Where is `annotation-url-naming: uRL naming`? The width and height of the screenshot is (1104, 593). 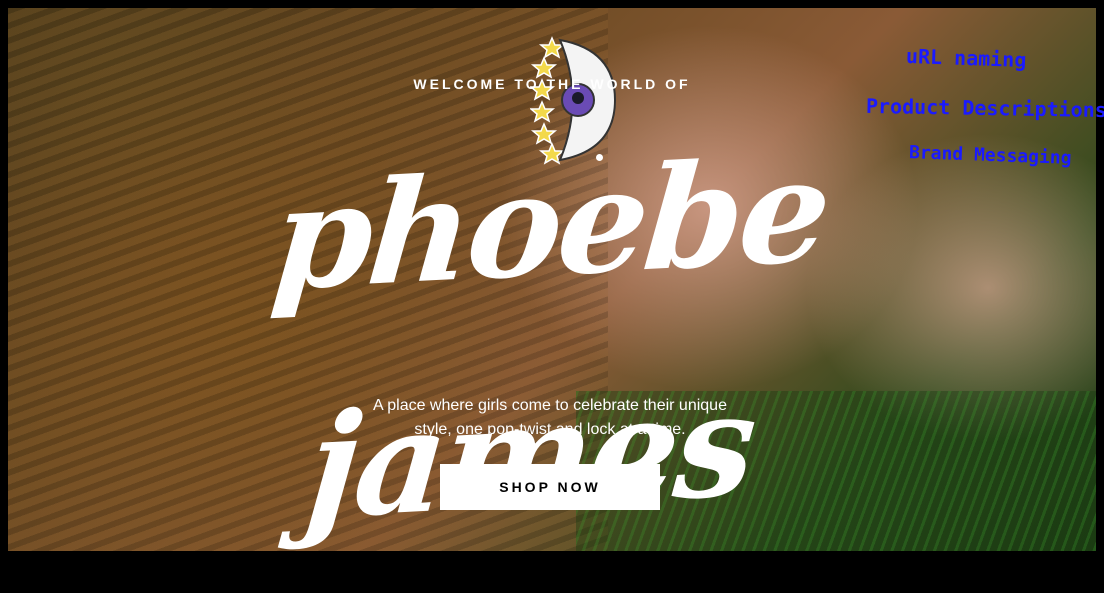 annotation-url-naming: uRL naming is located at coordinates (966, 58).